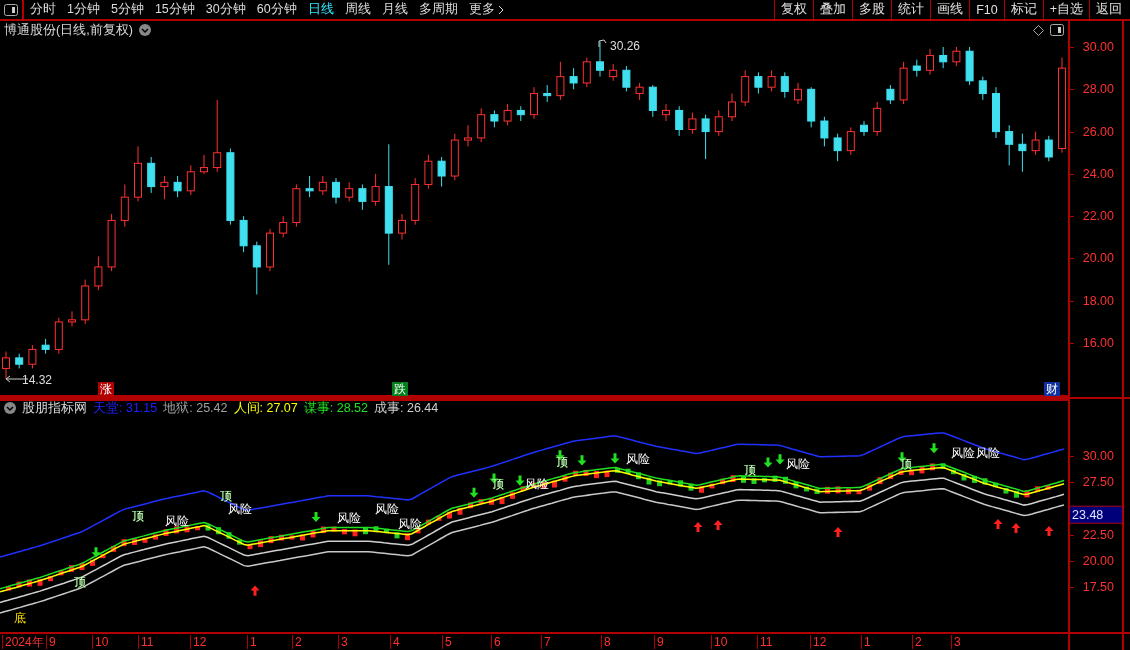 The image size is (1130, 650). I want to click on indicator-name: 股朋指标网, so click(54, 408).